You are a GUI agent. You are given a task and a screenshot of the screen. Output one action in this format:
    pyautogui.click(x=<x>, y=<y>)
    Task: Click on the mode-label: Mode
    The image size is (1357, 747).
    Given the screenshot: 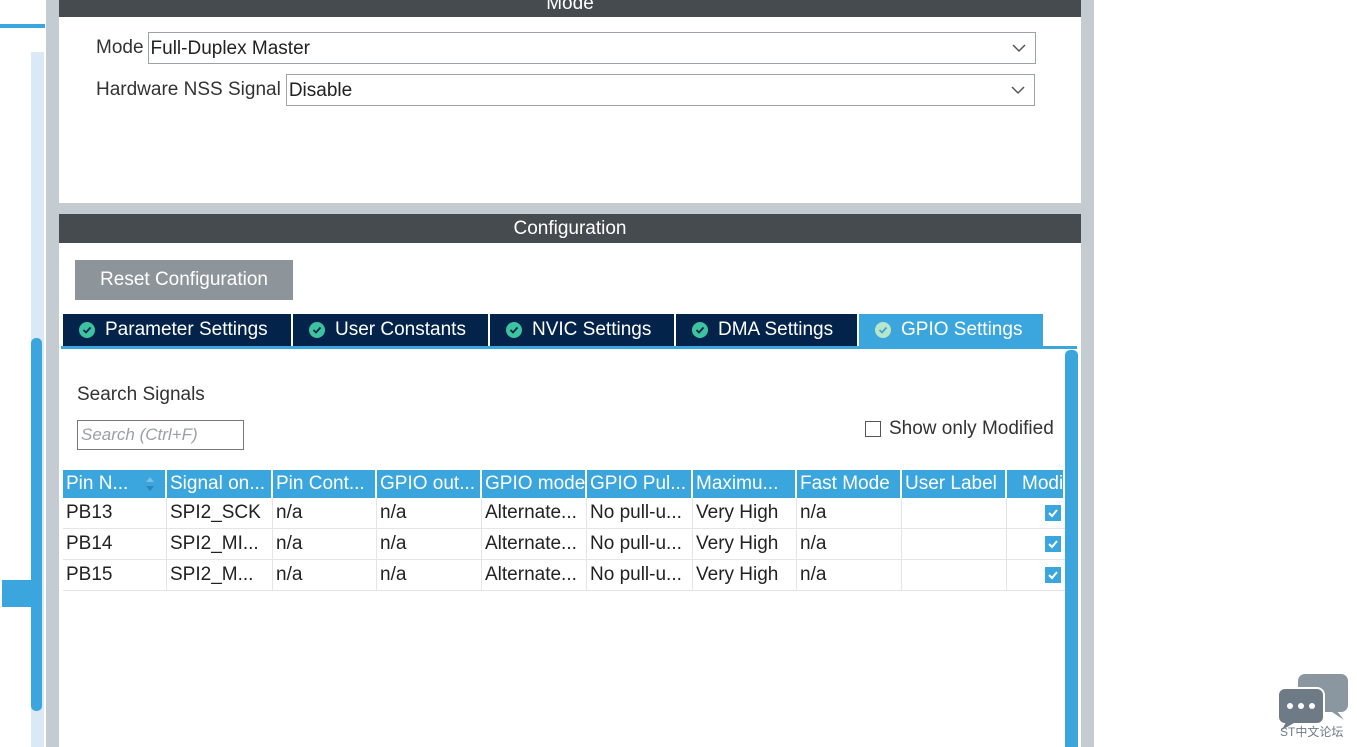 What is the action you would take?
    pyautogui.click(x=120, y=47)
    